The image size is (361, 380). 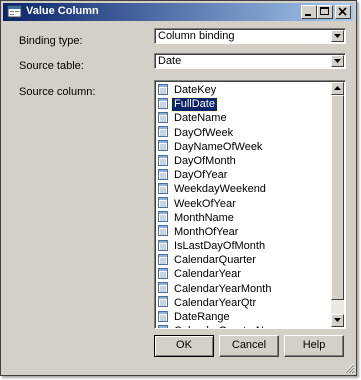 I want to click on column-item: MonthOfYear, so click(x=222, y=232).